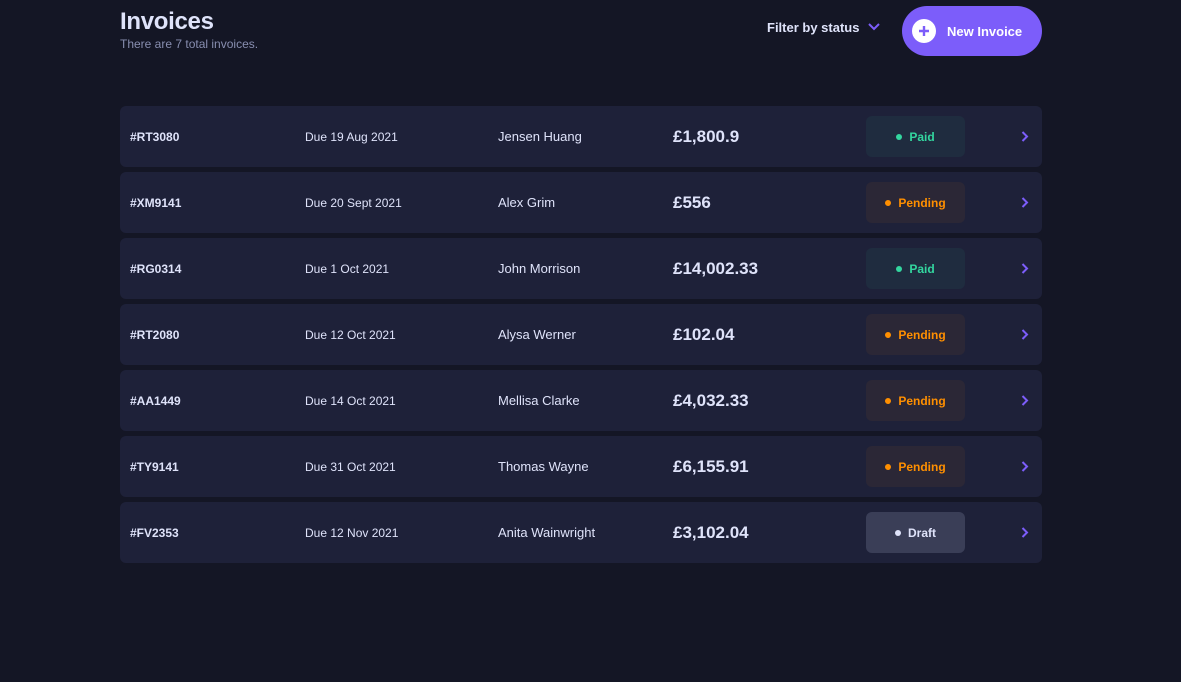  I want to click on invoice-due-date: Due 31 Oct 2021, so click(350, 466).